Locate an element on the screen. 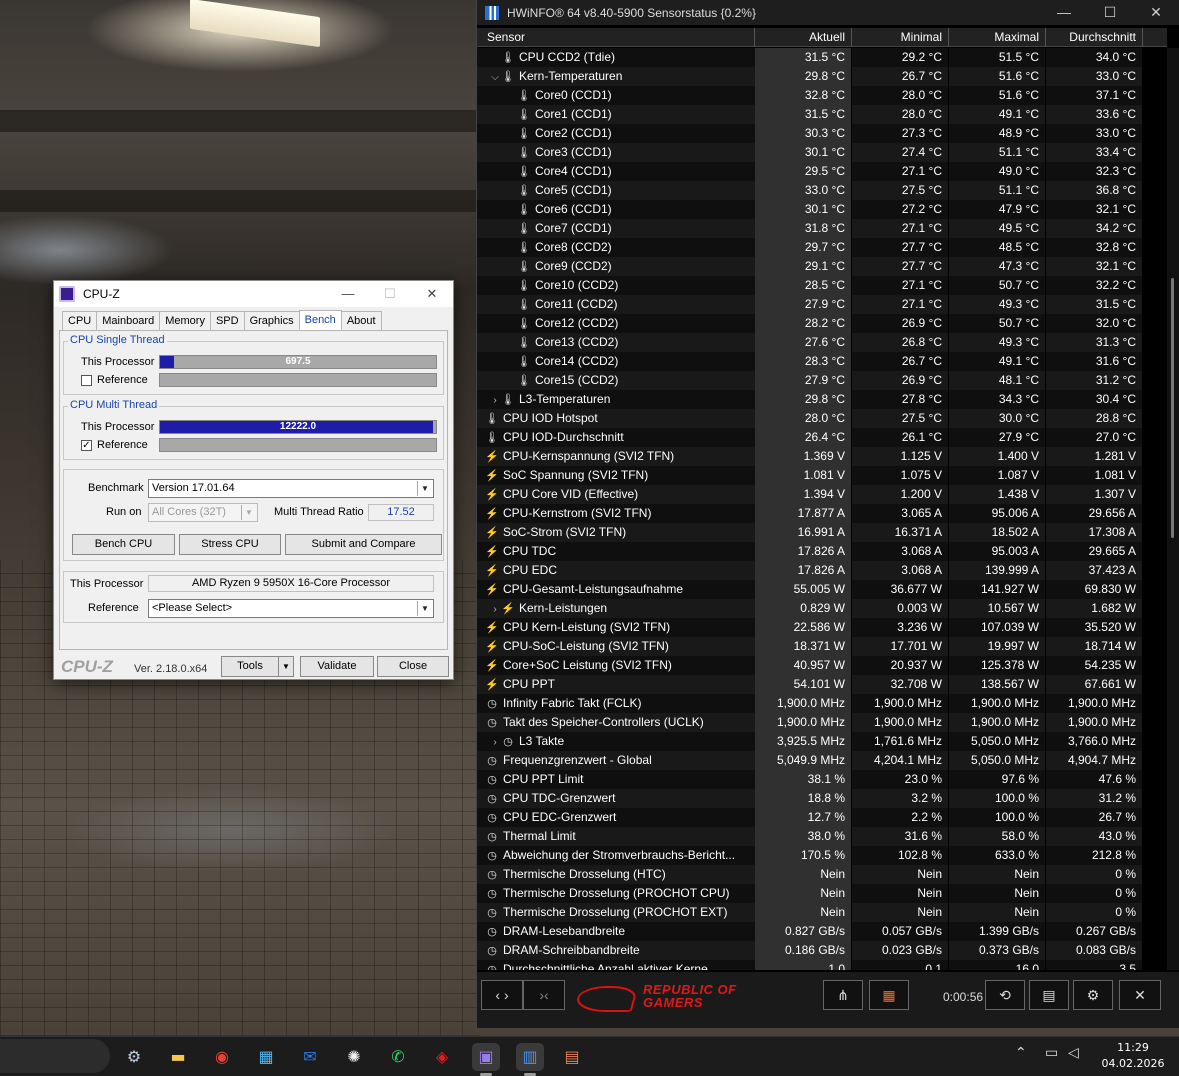  column-current: Aktuell is located at coordinates (803, 37).